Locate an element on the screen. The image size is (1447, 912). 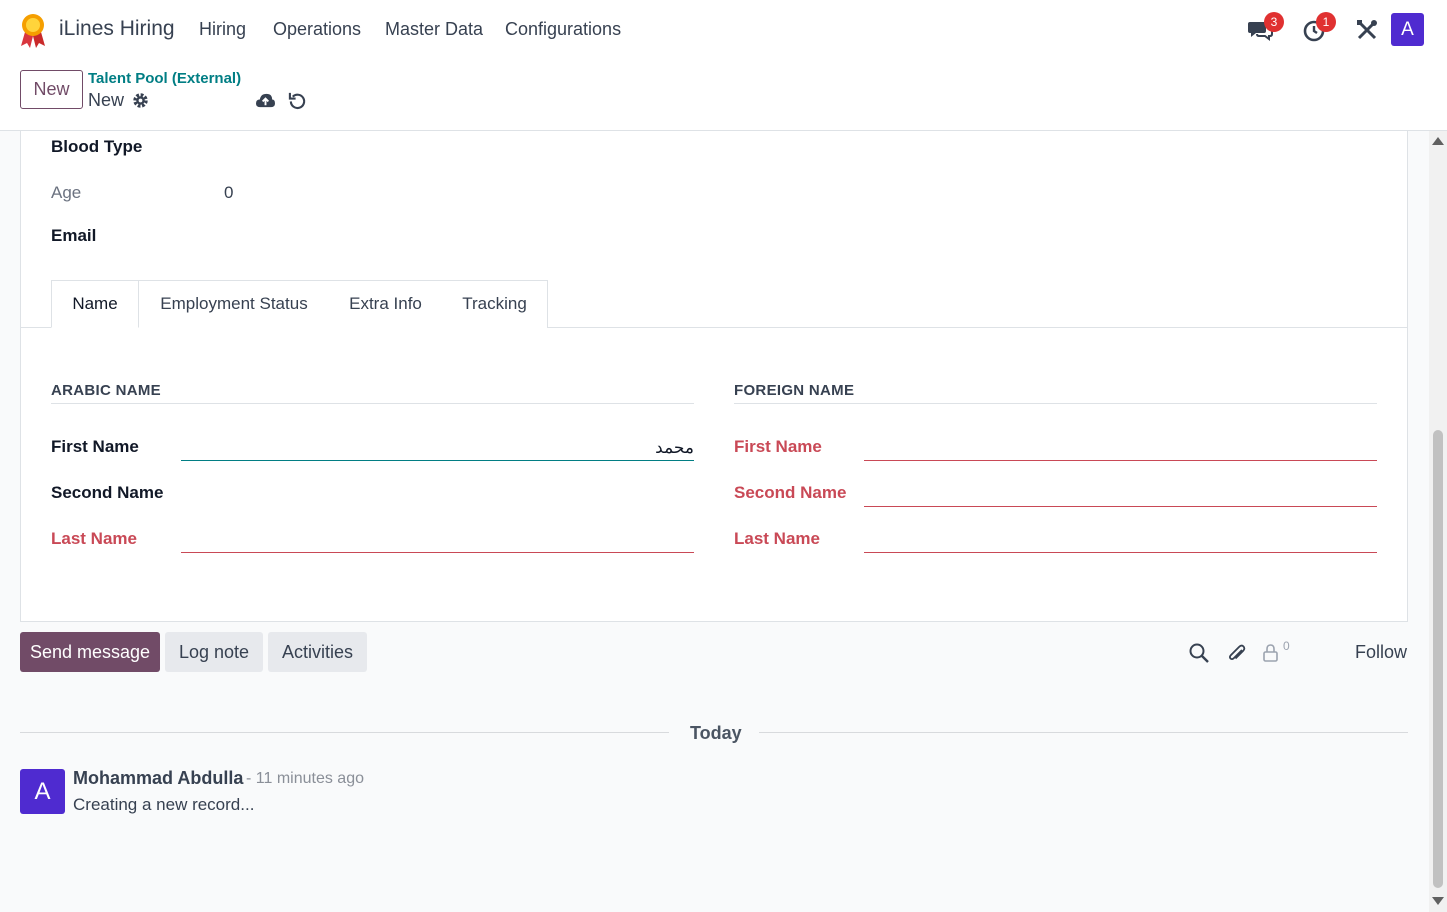
date-separator: Today is located at coordinates (716, 733).